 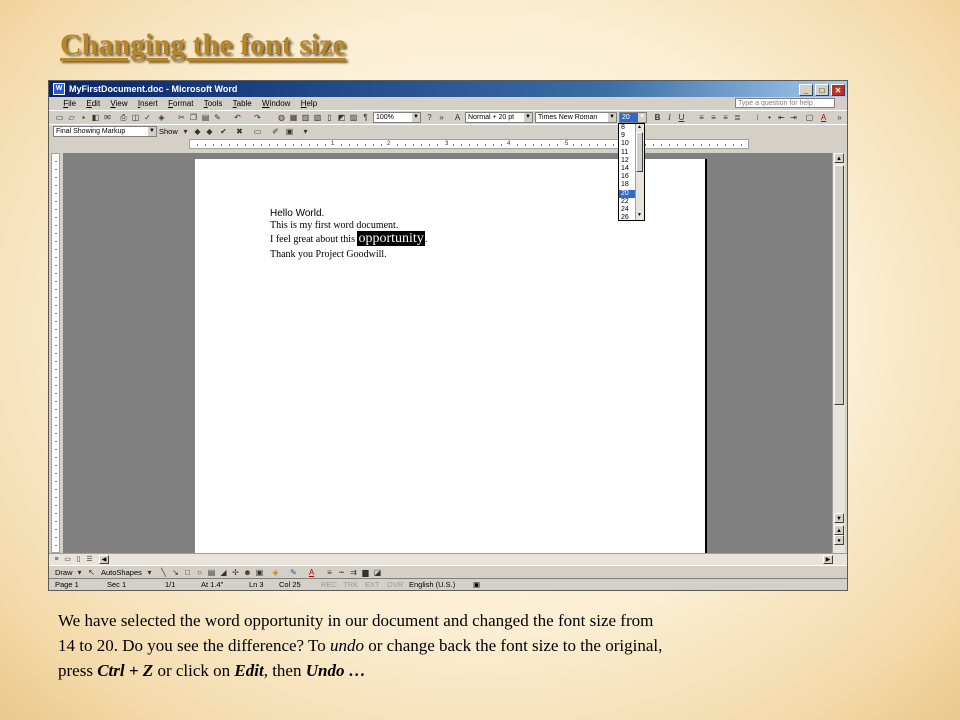 I want to click on decrease-indent-icon: ⇤, so click(x=781, y=117).